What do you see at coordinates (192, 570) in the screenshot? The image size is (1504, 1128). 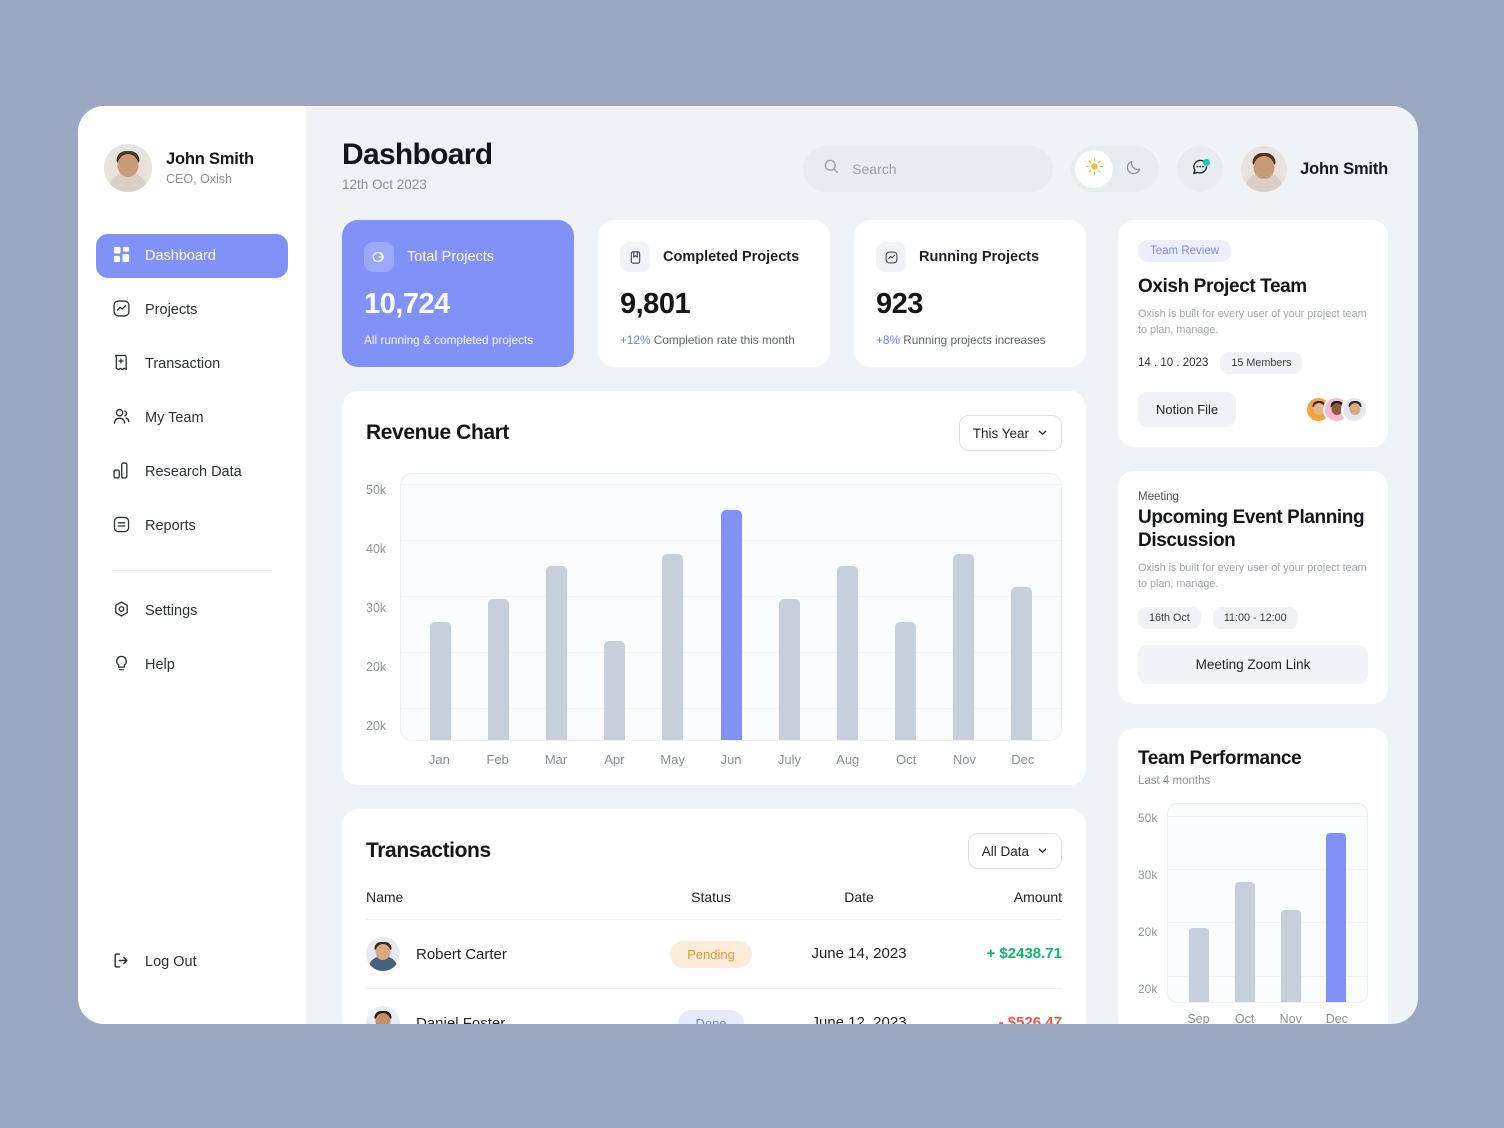 I see `sidebar-divider` at bounding box center [192, 570].